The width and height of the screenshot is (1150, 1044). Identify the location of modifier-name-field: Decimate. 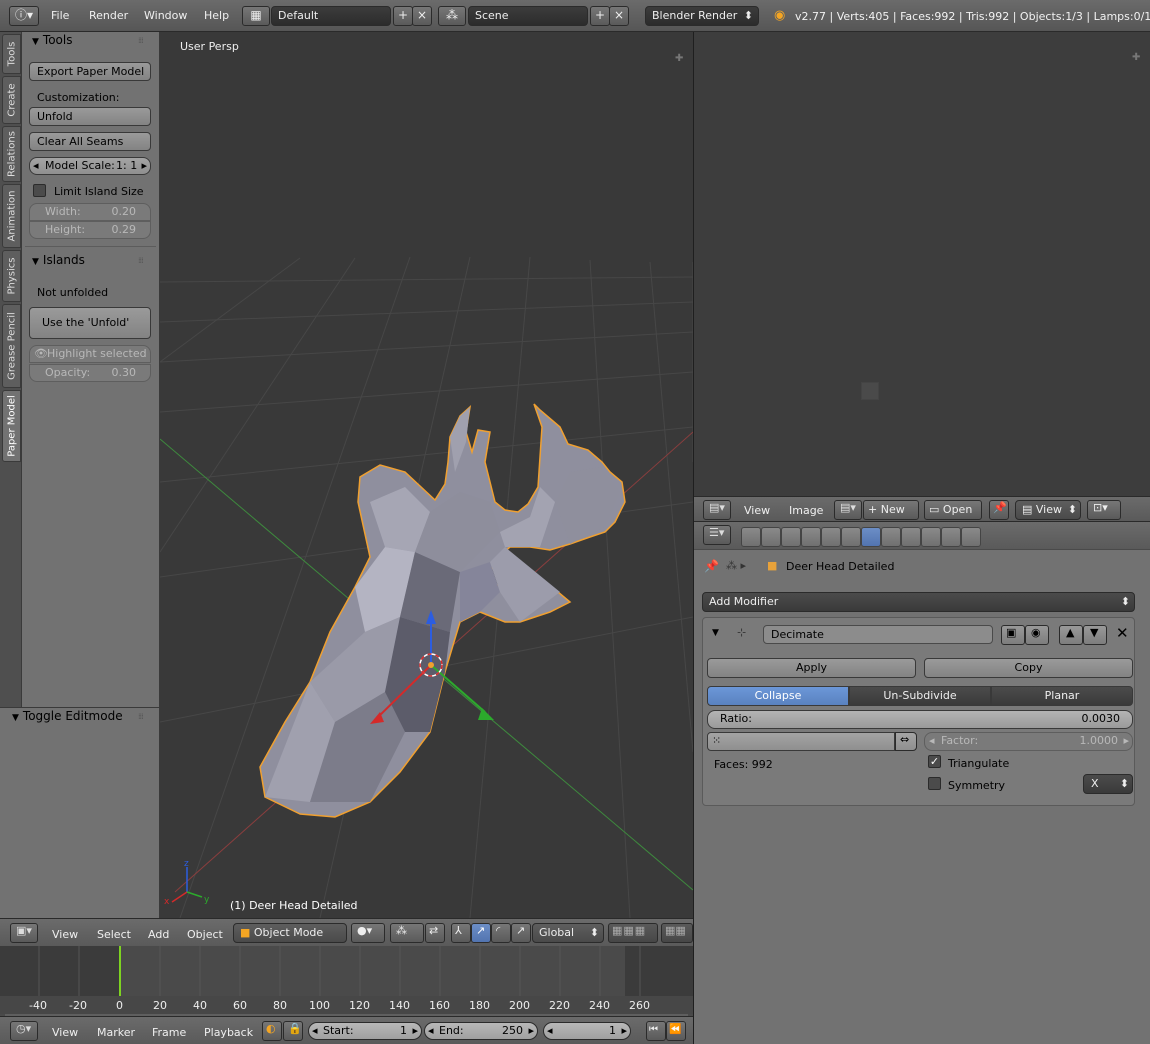
(878, 634).